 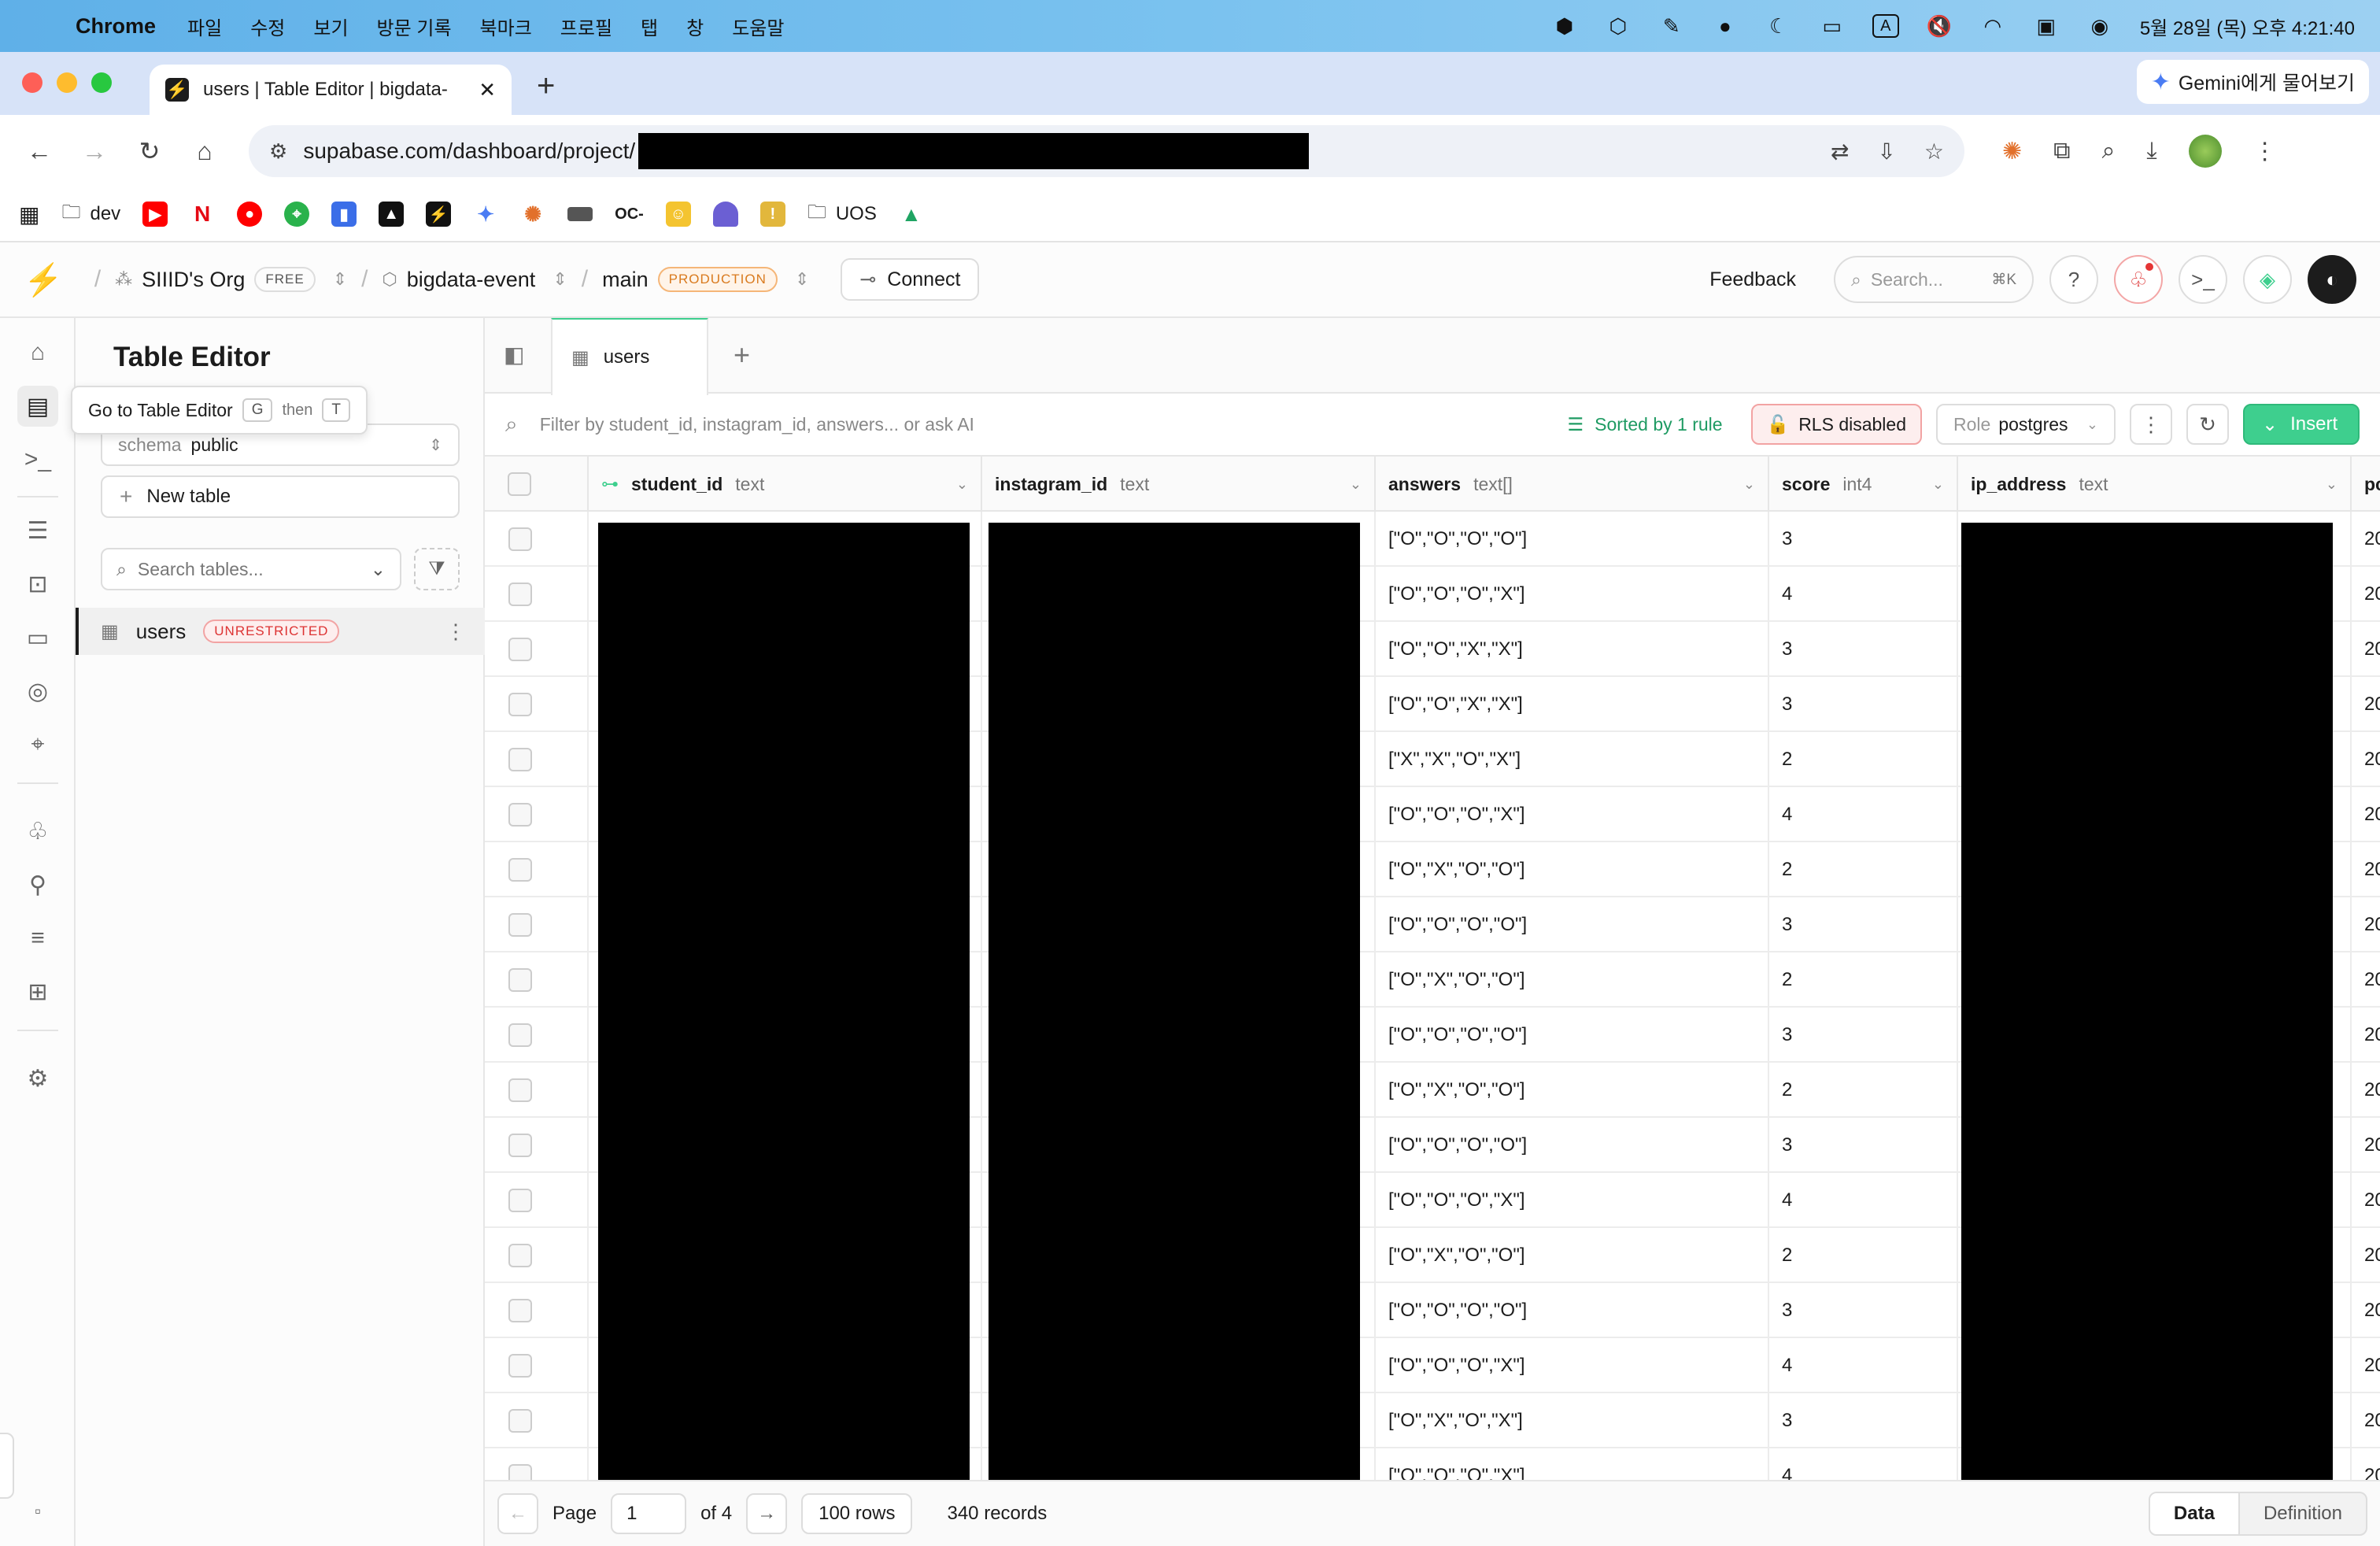 What do you see at coordinates (742, 355) in the screenshot?
I see `add-tab-button: +` at bounding box center [742, 355].